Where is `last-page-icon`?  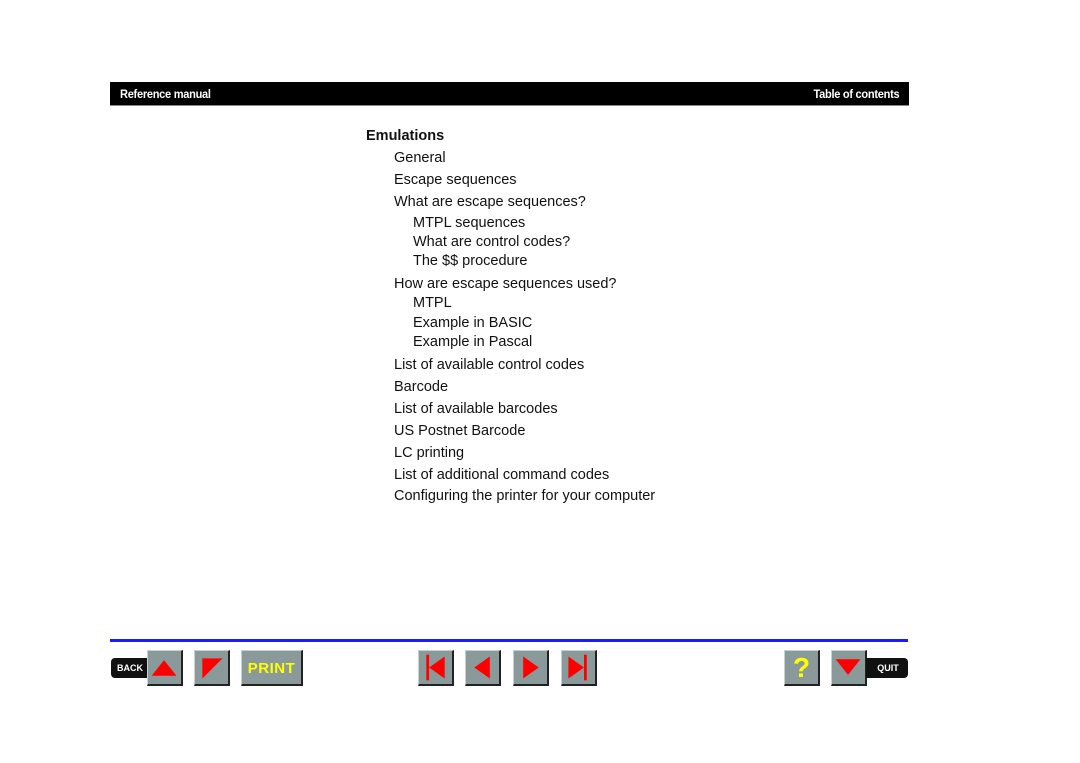
last-page-icon is located at coordinates (577, 667).